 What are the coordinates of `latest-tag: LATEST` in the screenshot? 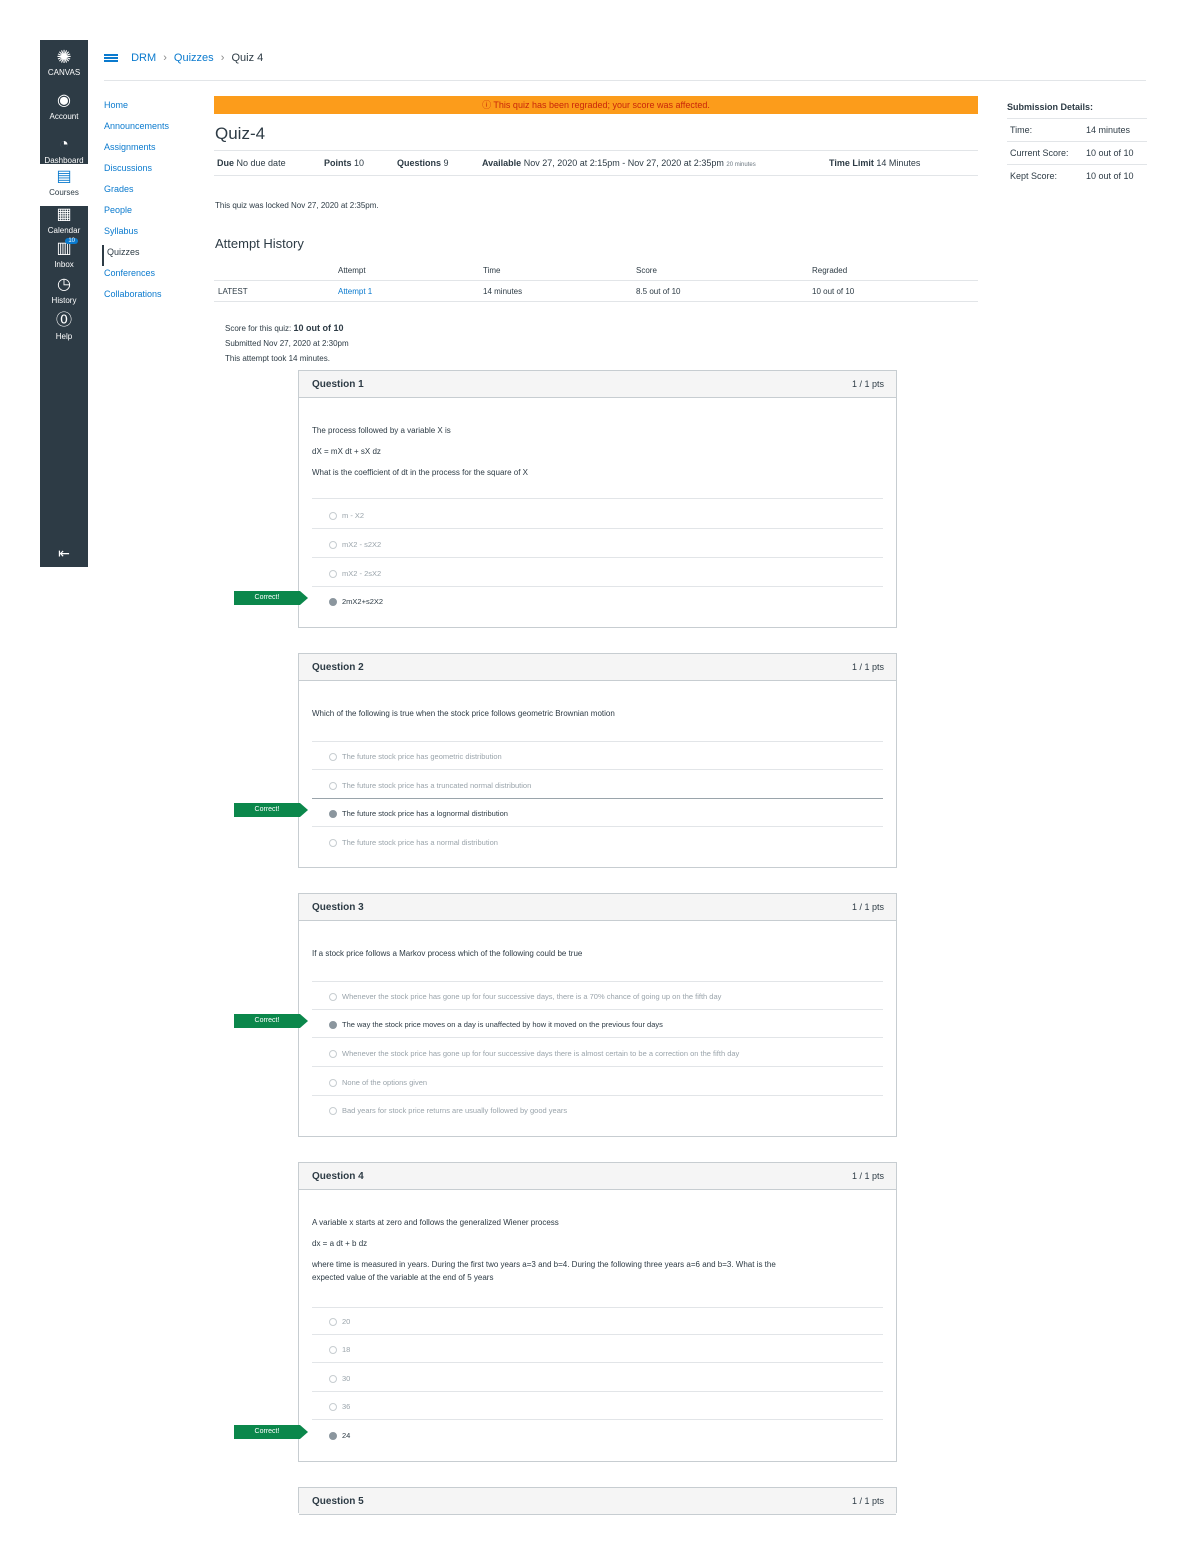 It's located at (233, 291).